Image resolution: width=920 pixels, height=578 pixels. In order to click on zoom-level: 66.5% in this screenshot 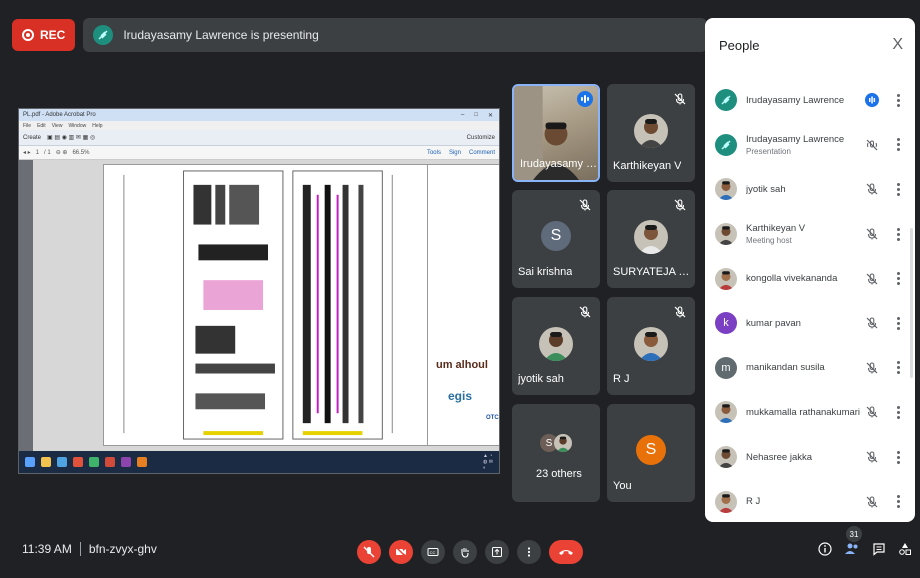, I will do `click(81, 152)`.